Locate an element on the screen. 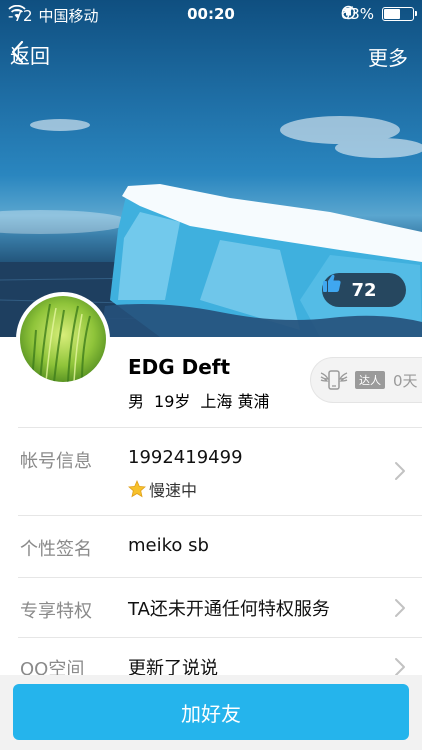  avatar is located at coordinates (63, 339).